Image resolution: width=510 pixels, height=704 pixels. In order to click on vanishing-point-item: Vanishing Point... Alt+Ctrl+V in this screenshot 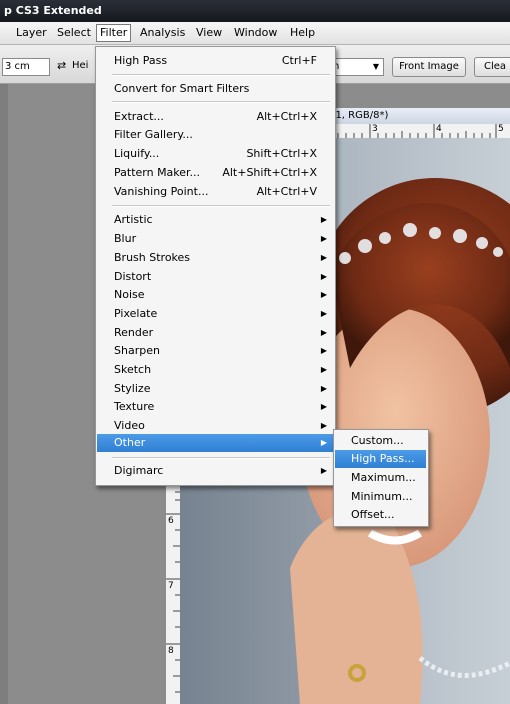, I will do `click(215, 192)`.